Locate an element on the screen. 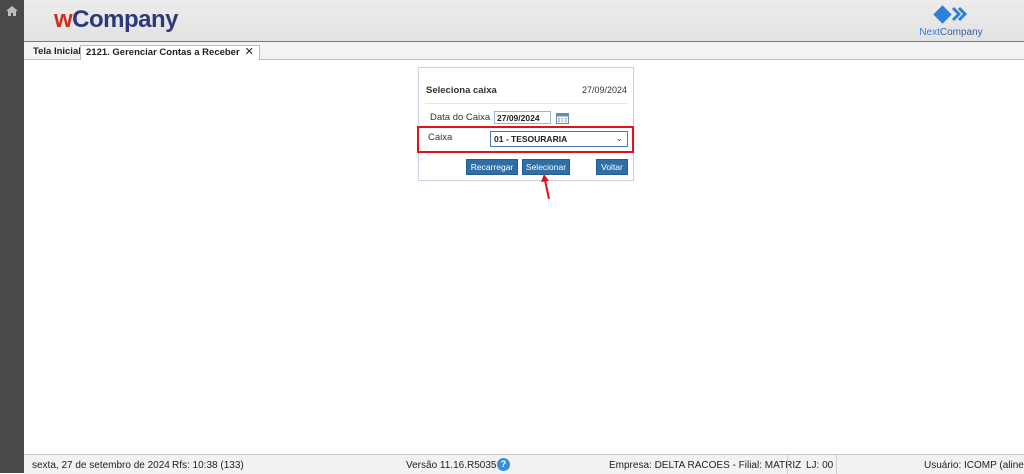 This screenshot has height=474, width=1024. close-icon: ✕ is located at coordinates (249, 52).